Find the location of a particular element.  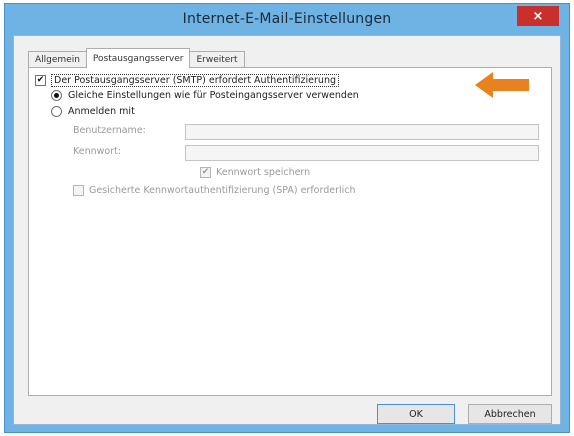

tab-postausgangsserver: Postausgangsserver is located at coordinates (138, 58).